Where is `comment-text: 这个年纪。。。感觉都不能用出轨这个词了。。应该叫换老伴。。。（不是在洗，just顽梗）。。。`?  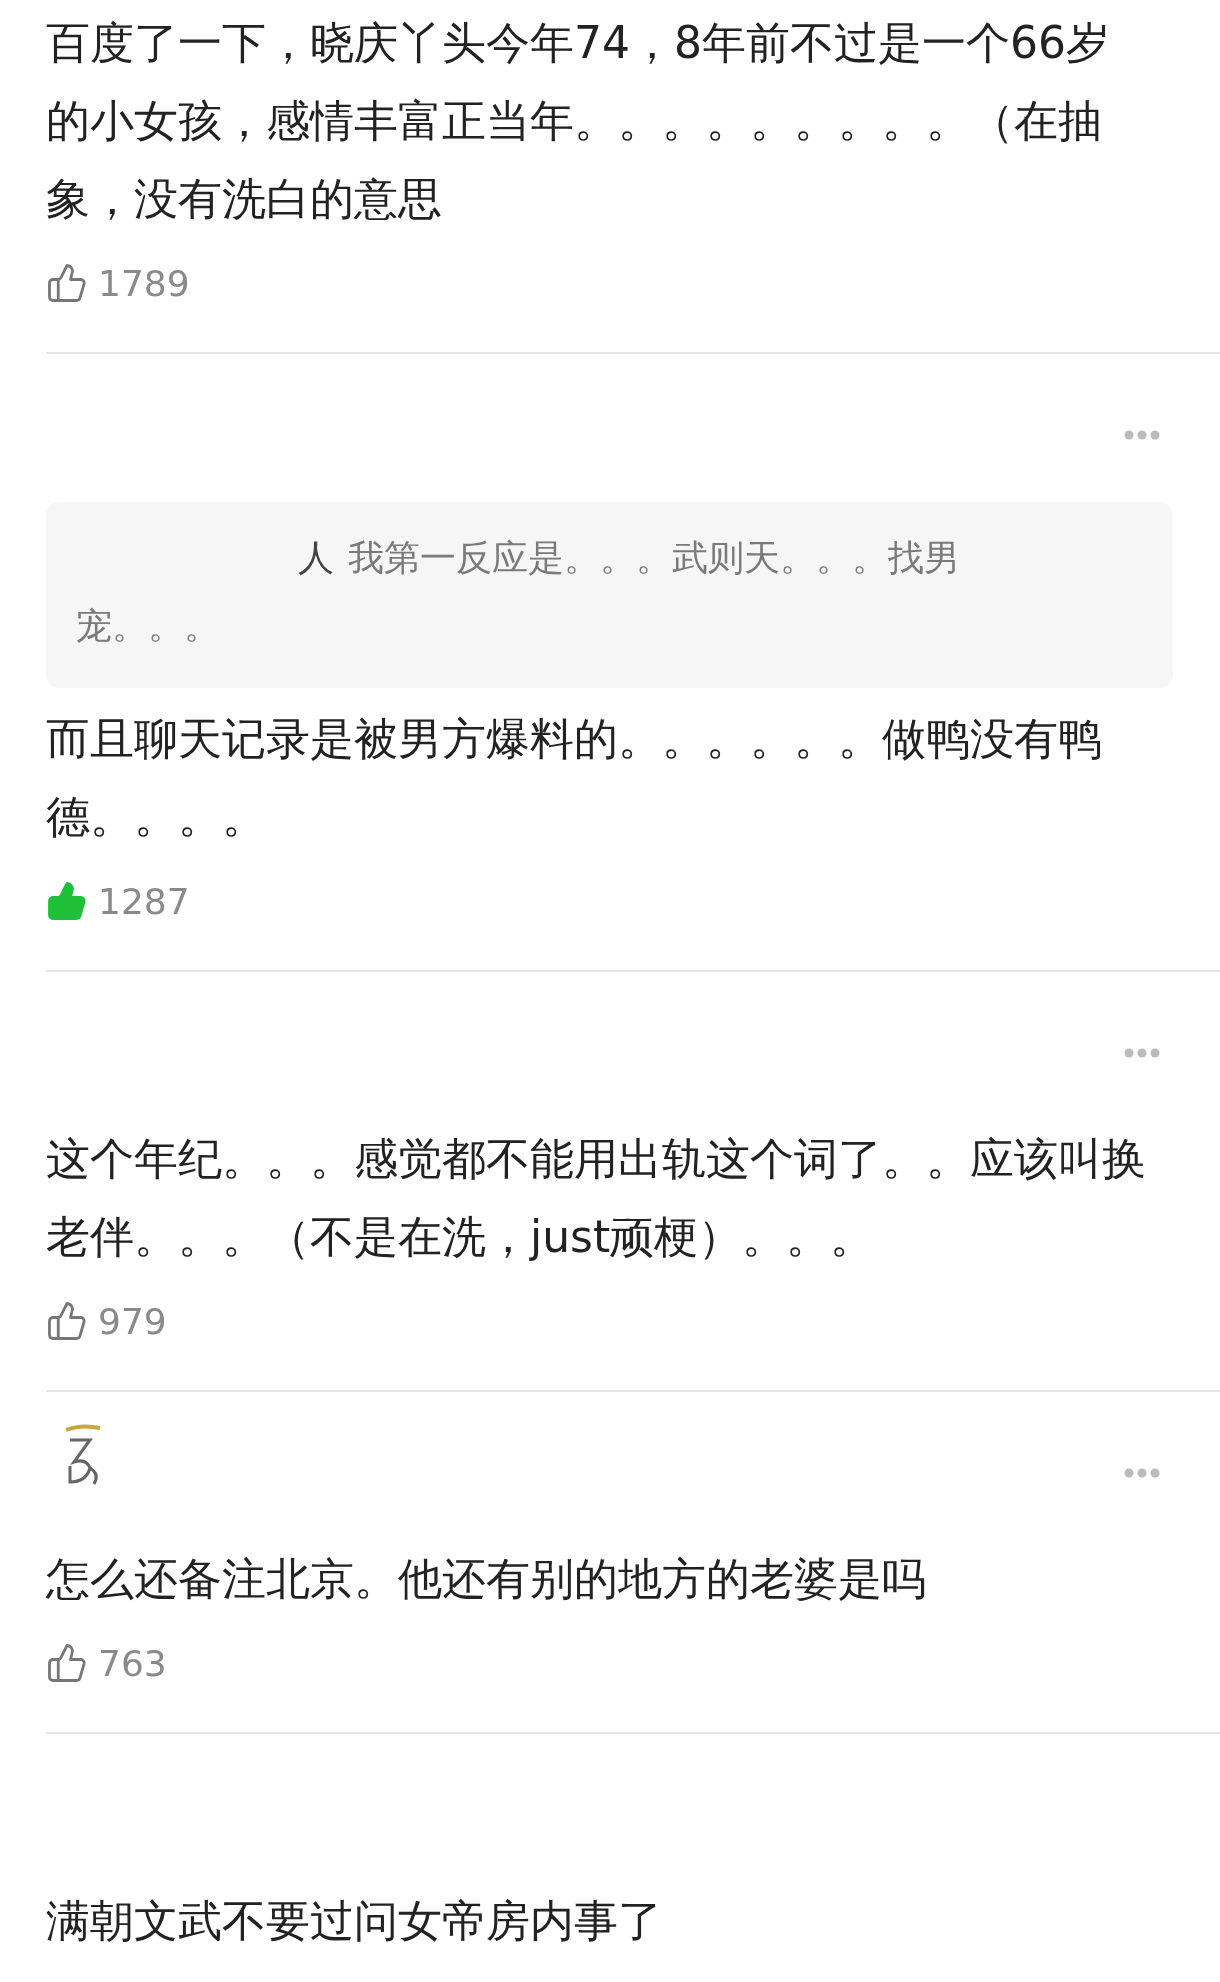 comment-text: 这个年纪。。。感觉都不能用出轨这个词了。。应该叫换老伴。。。（不是在洗，just顽梗）。。。 is located at coordinates (596, 1198).